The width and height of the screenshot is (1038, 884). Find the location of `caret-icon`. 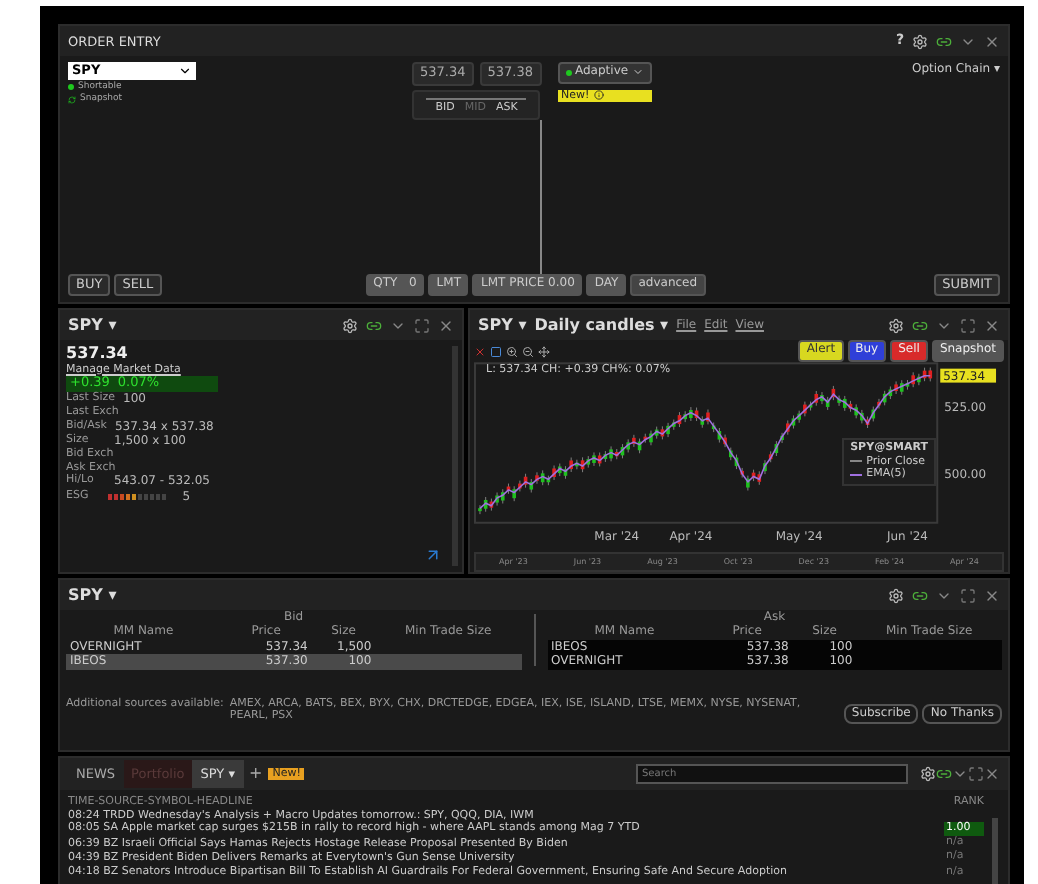

caret-icon is located at coordinates (185, 71).